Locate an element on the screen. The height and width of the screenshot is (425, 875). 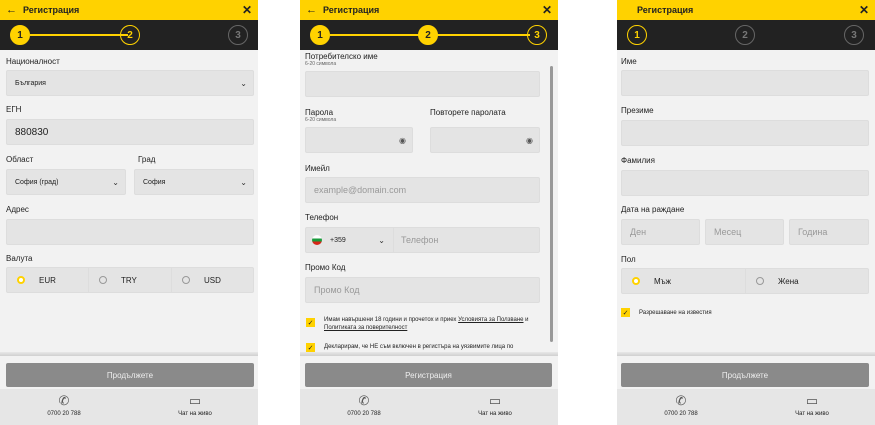
chat-label: Чат на живо is located at coordinates (495, 414).